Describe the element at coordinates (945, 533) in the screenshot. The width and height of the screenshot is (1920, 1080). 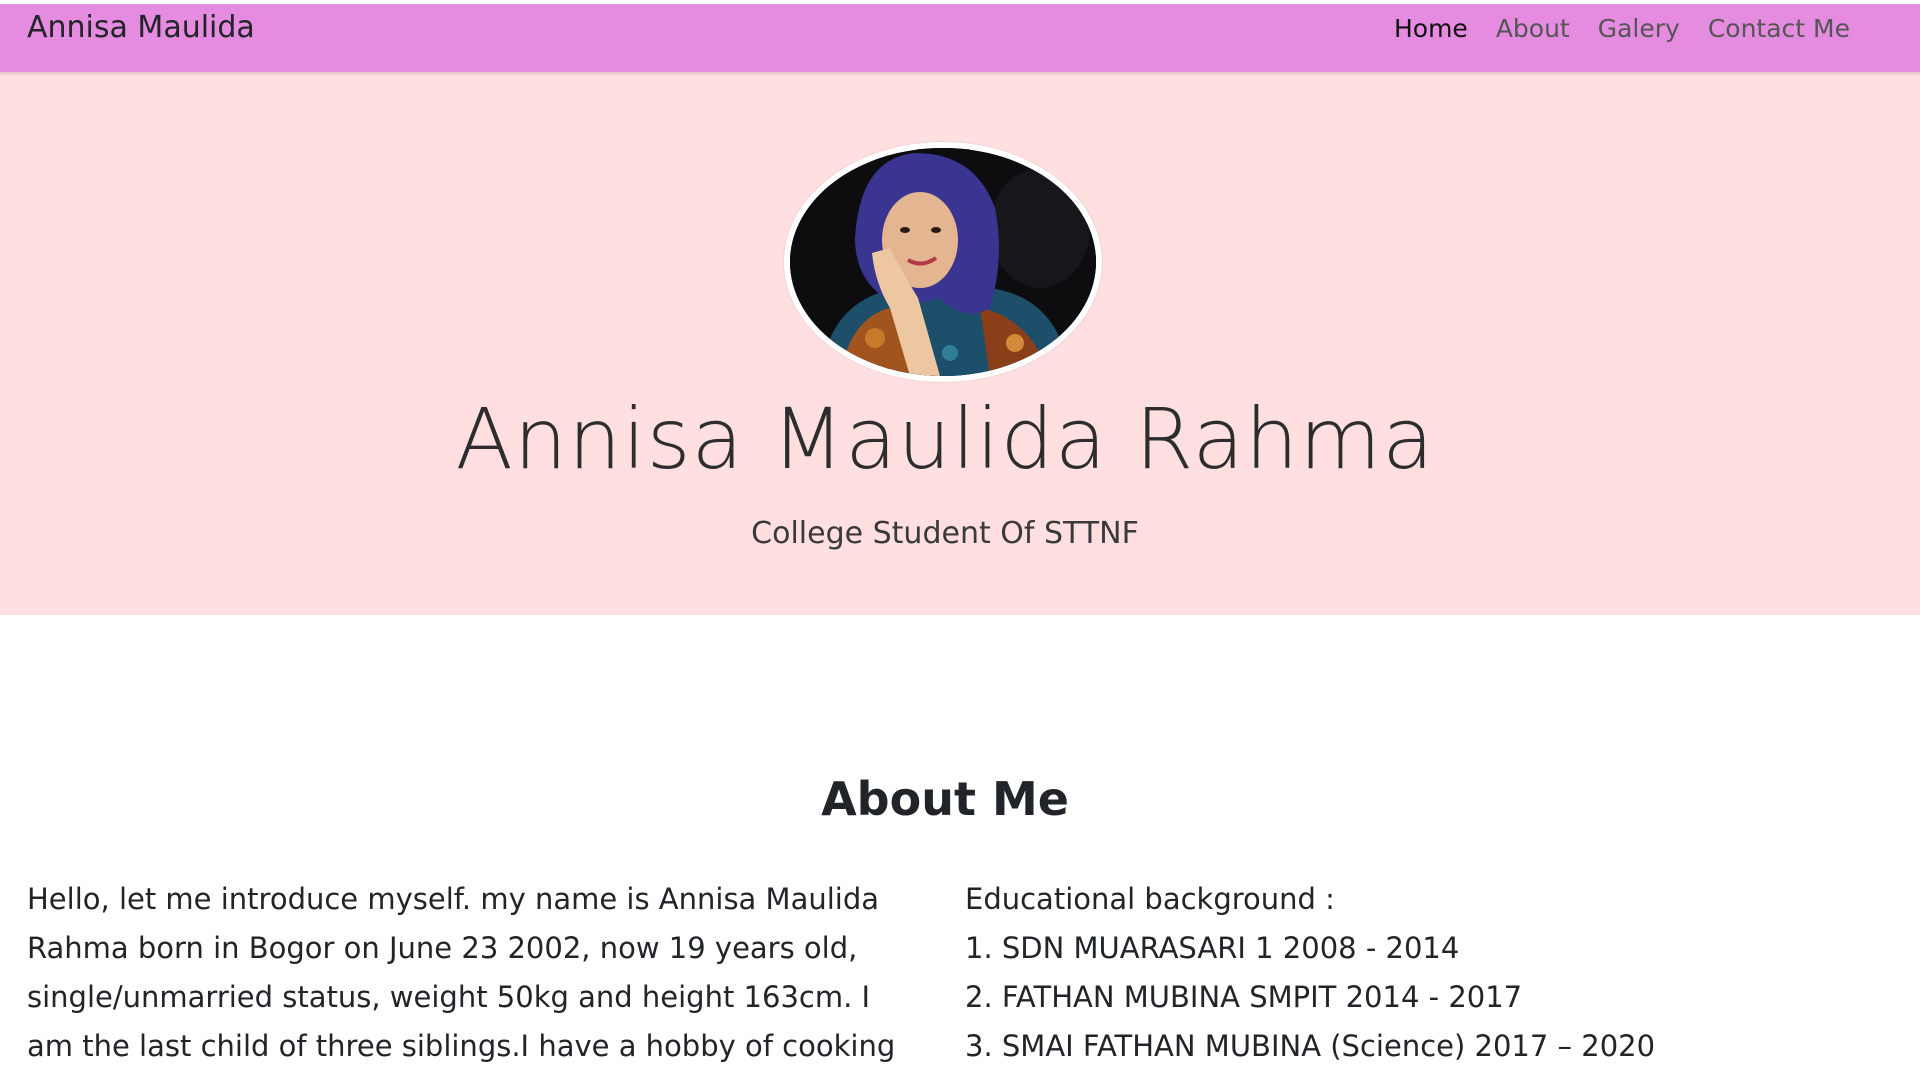
I see `hero-subtitle: College Student Of STTNF` at that location.